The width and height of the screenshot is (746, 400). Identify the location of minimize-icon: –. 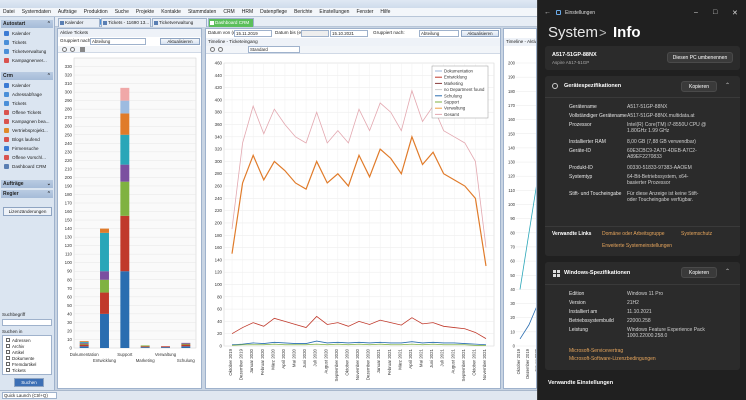
(696, 12).